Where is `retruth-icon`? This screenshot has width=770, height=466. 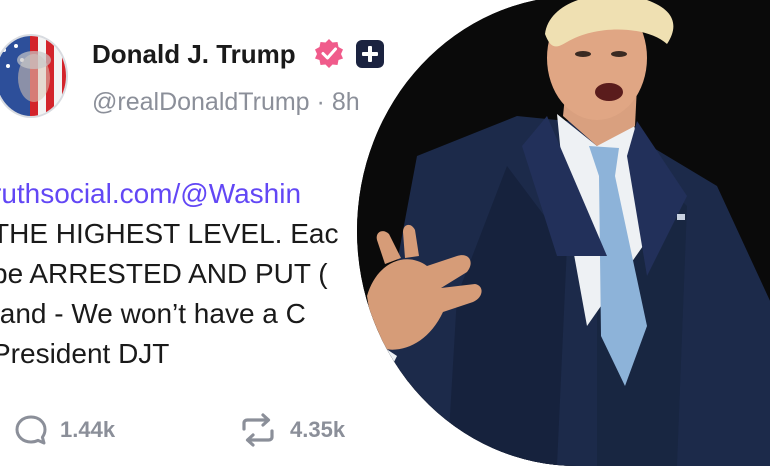
retruth-icon is located at coordinates (258, 430).